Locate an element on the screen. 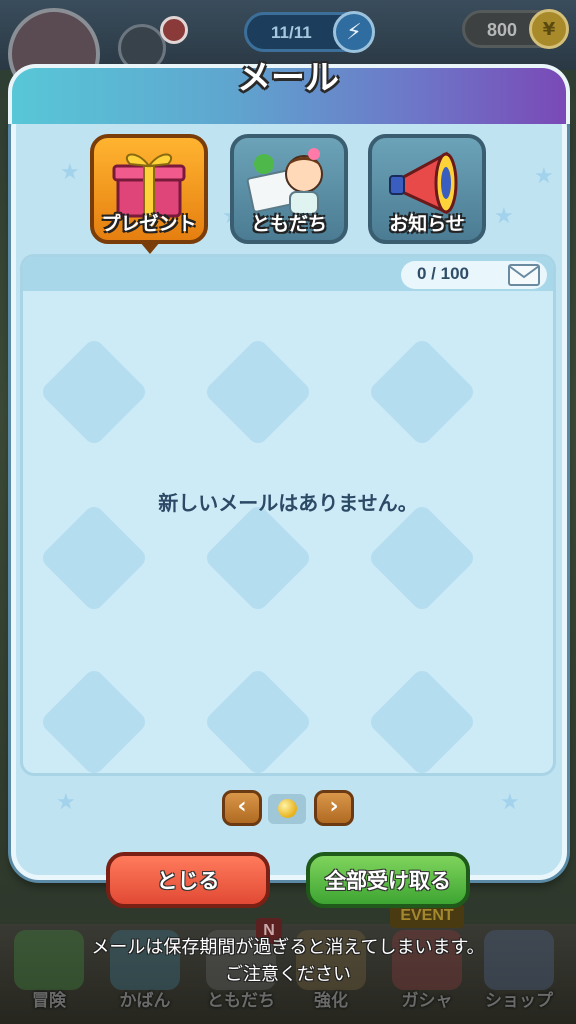 The width and height of the screenshot is (576, 1024). nav-adventure: 冒険 is located at coordinates (49, 1001).